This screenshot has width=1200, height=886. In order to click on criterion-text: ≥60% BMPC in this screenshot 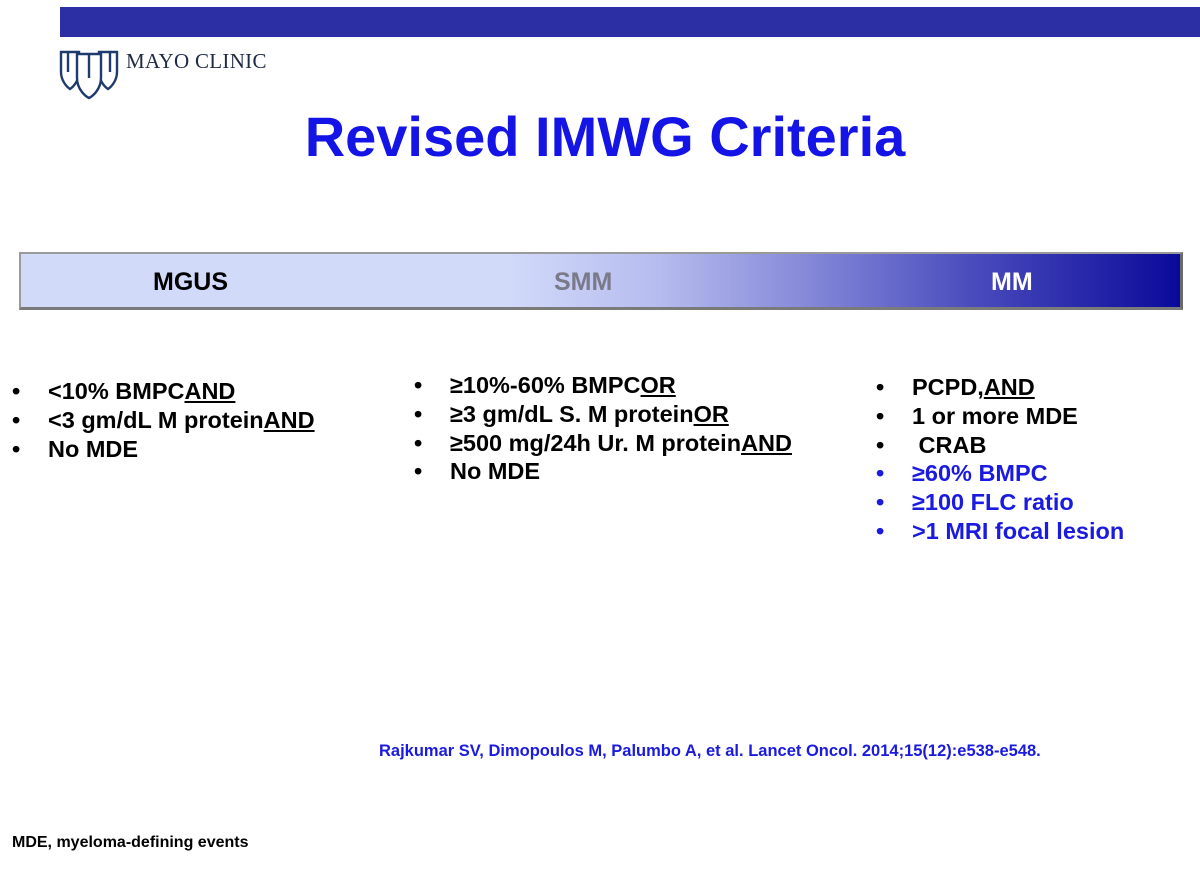, I will do `click(980, 473)`.